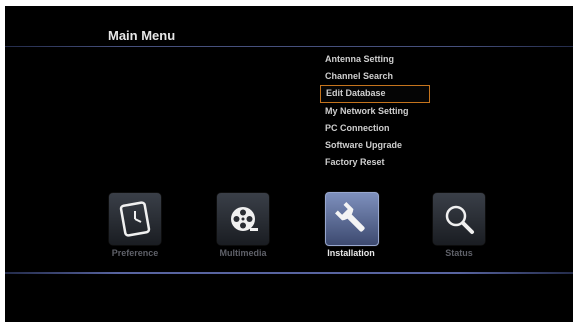  What do you see at coordinates (375, 162) in the screenshot?
I see `menu-item-factory-reset: Factory Reset` at bounding box center [375, 162].